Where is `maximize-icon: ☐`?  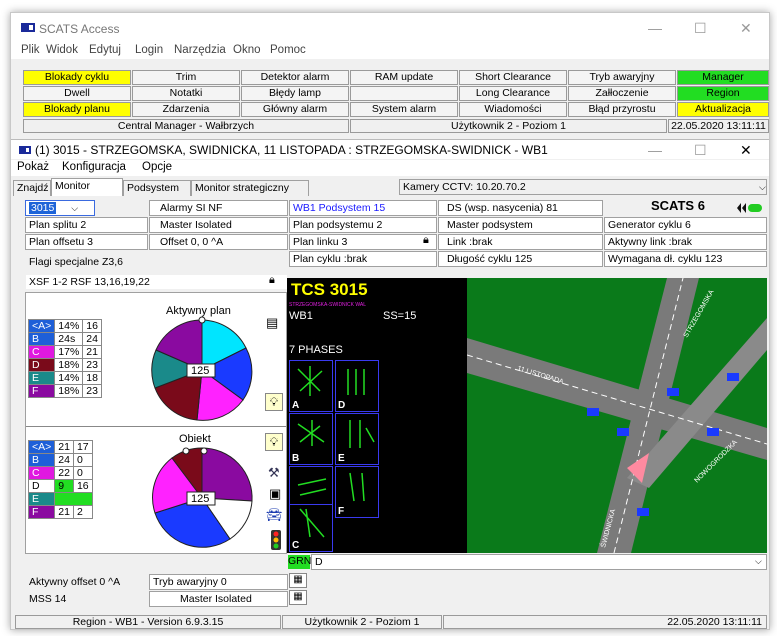
maximize-icon: ☐ is located at coordinates (700, 28).